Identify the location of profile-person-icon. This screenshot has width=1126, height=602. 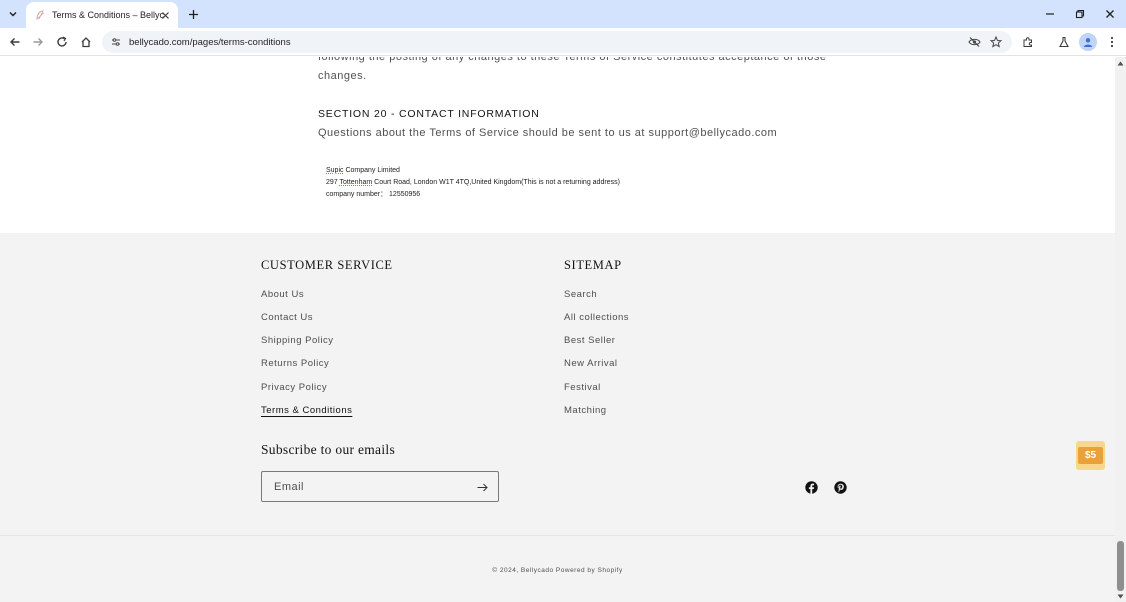
(1088, 42).